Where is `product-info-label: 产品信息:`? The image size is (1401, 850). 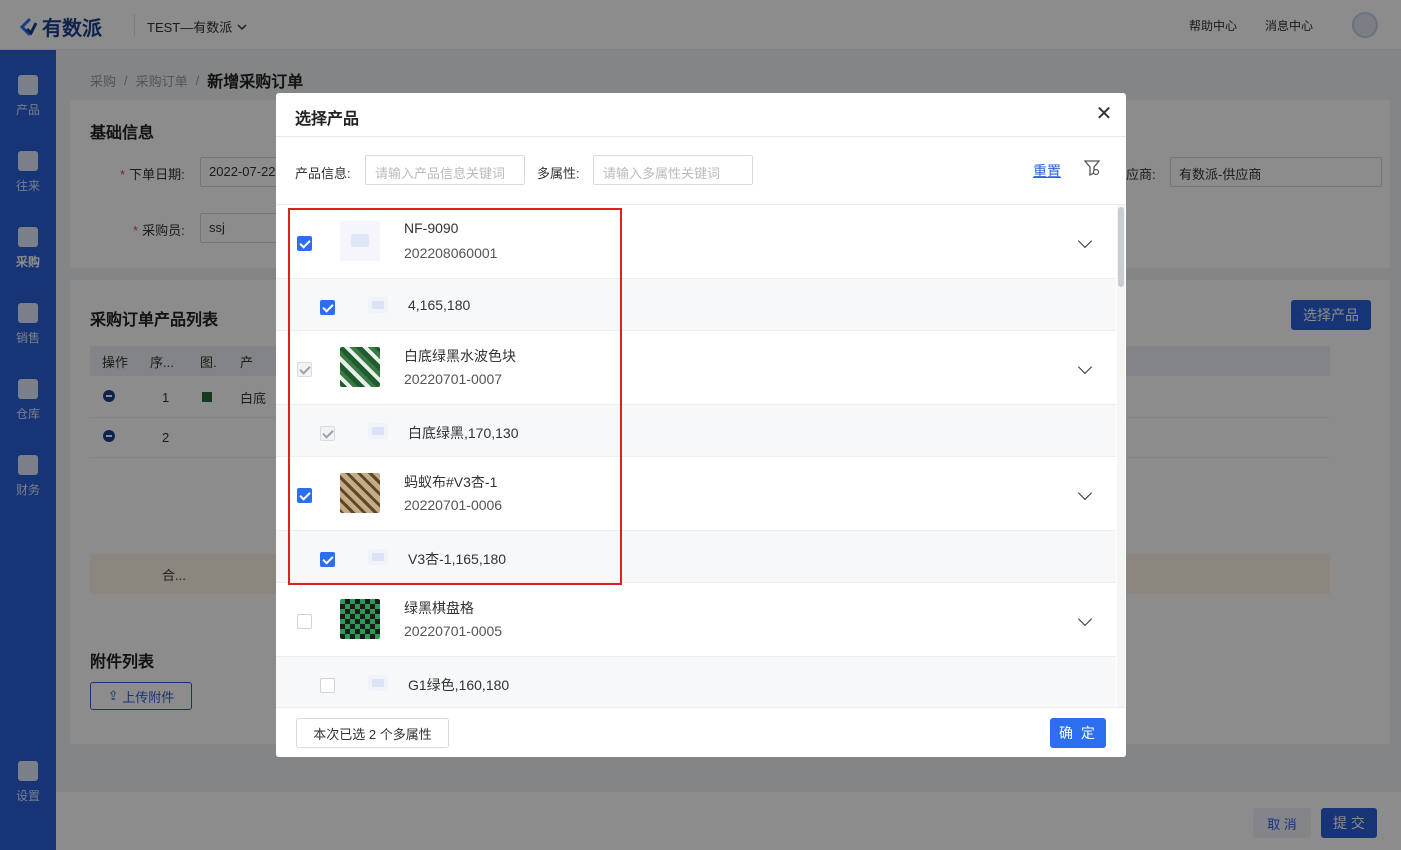
product-info-label: 产品信息: is located at coordinates (323, 173).